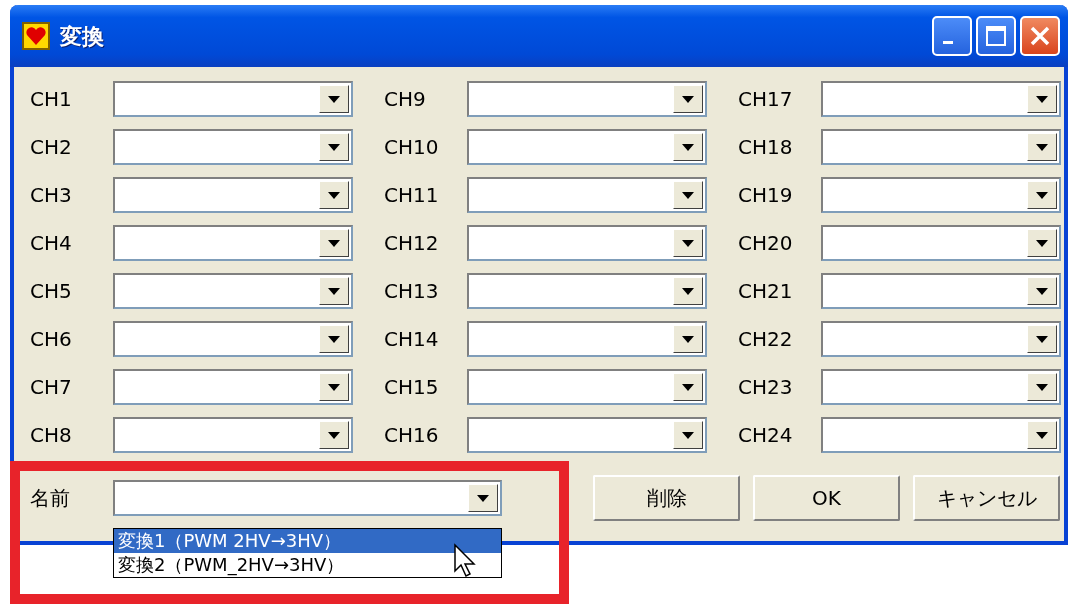 The width and height of the screenshot is (1077, 605). I want to click on channel-label: CH13, so click(412, 291).